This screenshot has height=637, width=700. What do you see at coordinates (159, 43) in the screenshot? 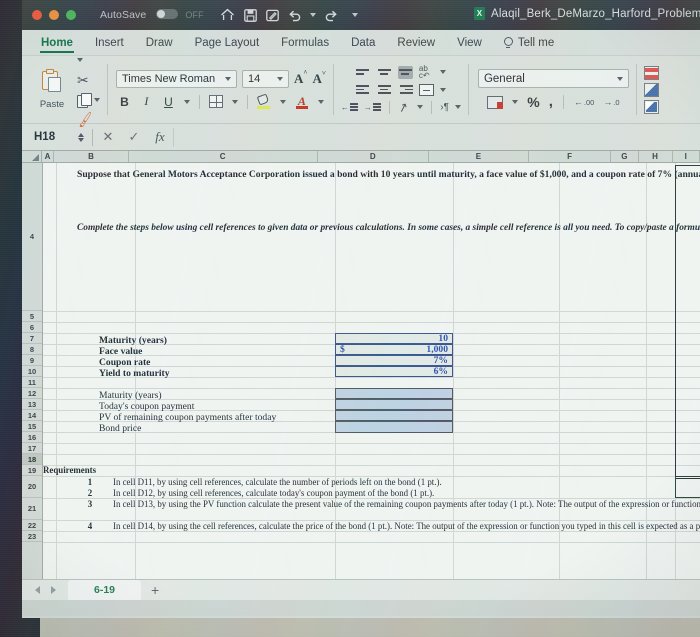
I see `tab-draw: Draw` at bounding box center [159, 43].